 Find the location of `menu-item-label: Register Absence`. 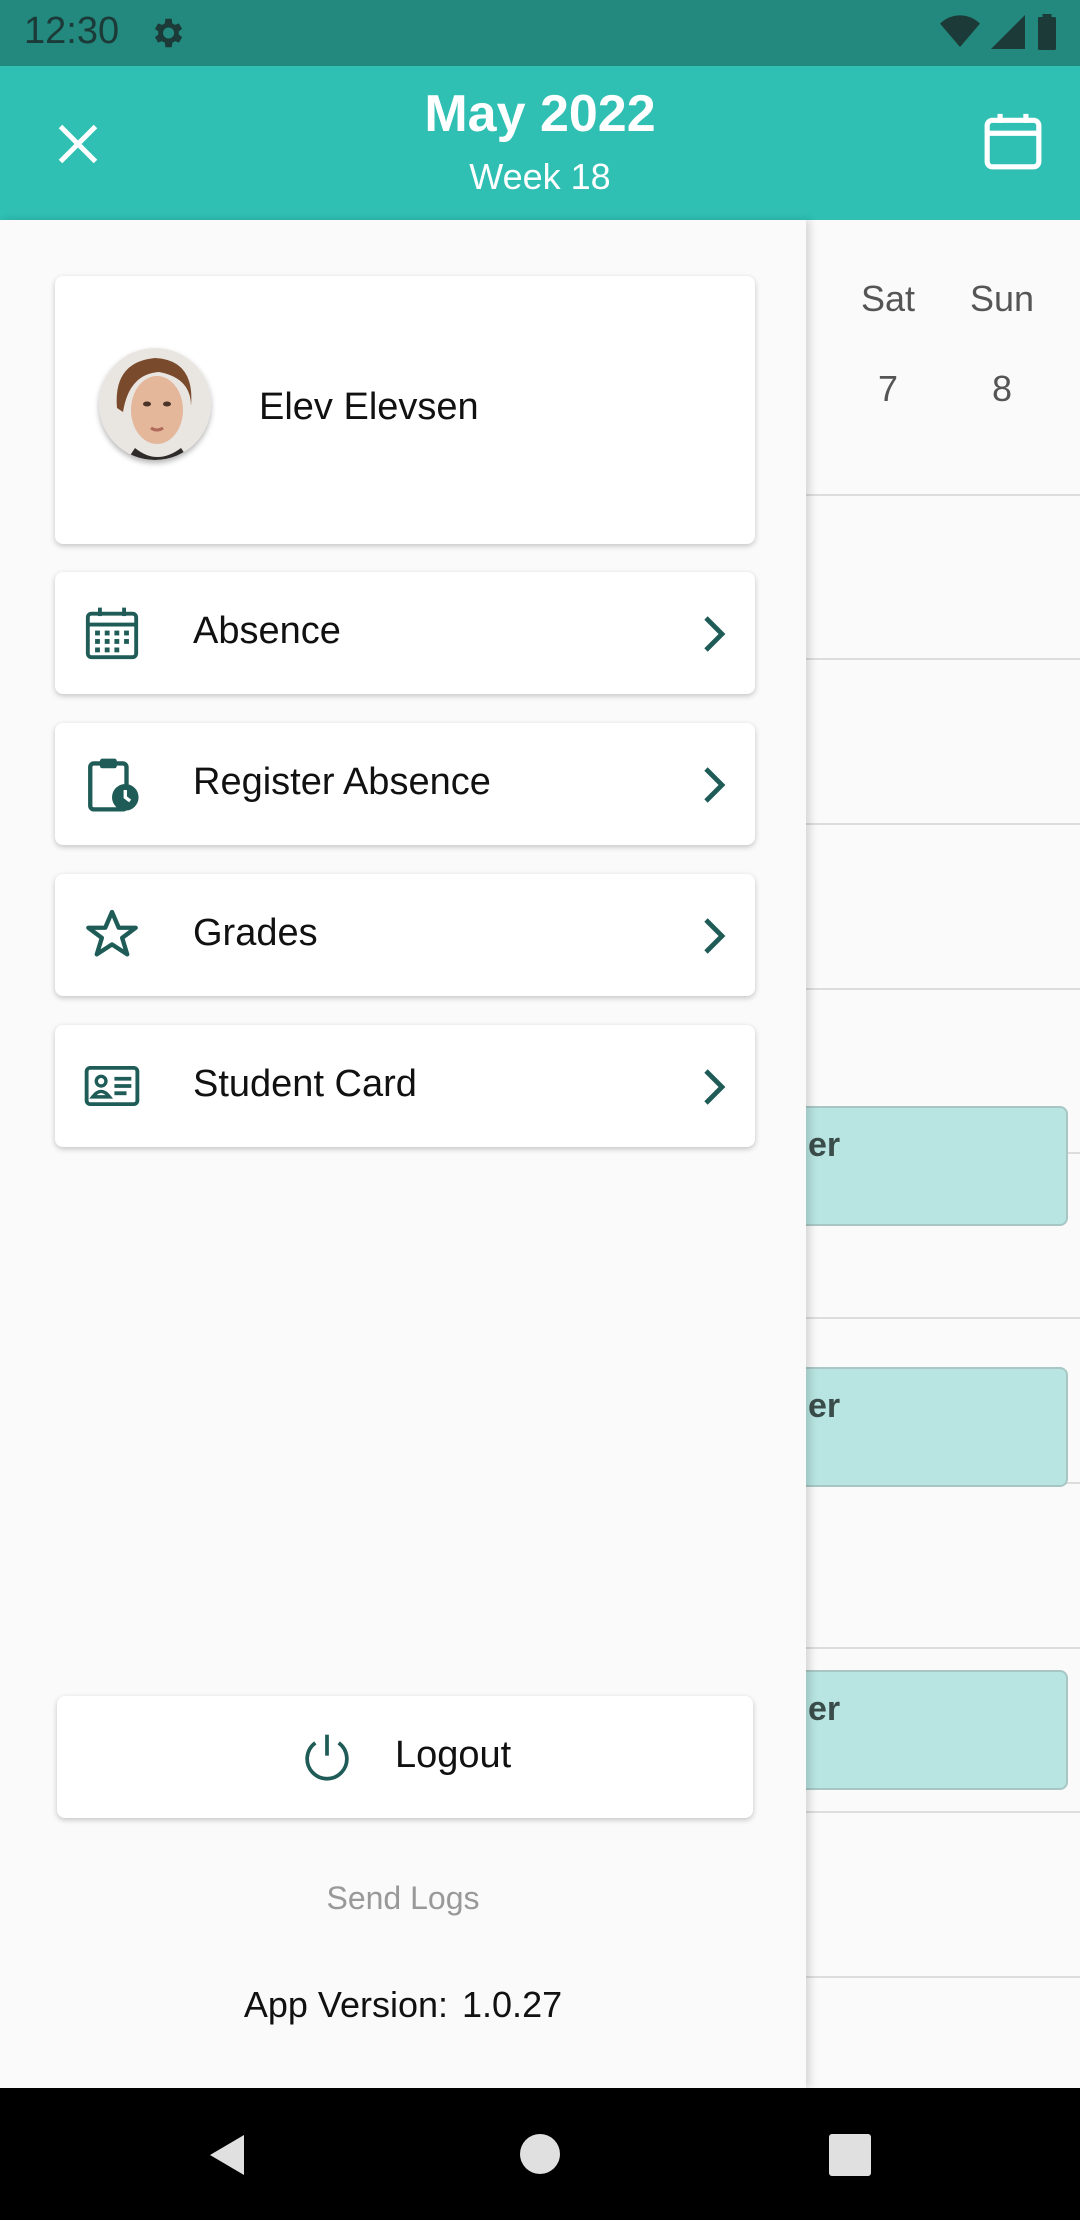

menu-item-label: Register Absence is located at coordinates (342, 782).